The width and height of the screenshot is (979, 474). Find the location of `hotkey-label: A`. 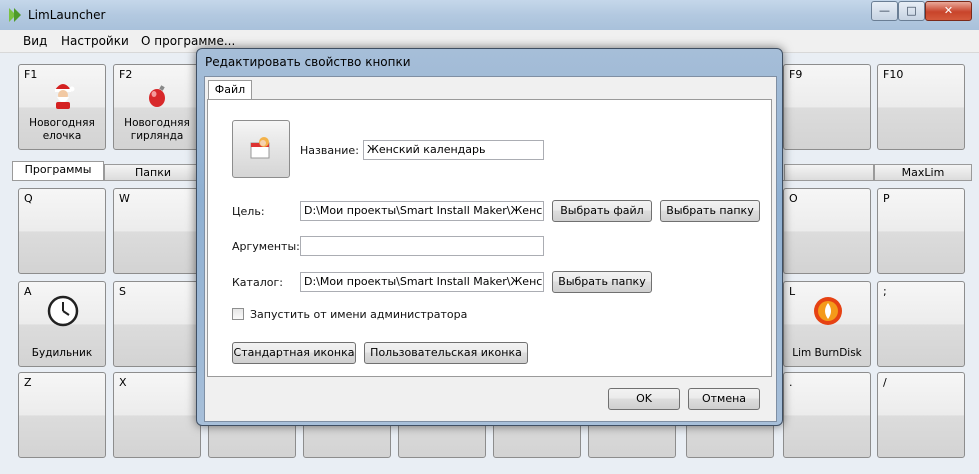

hotkey-label: A is located at coordinates (28, 291).